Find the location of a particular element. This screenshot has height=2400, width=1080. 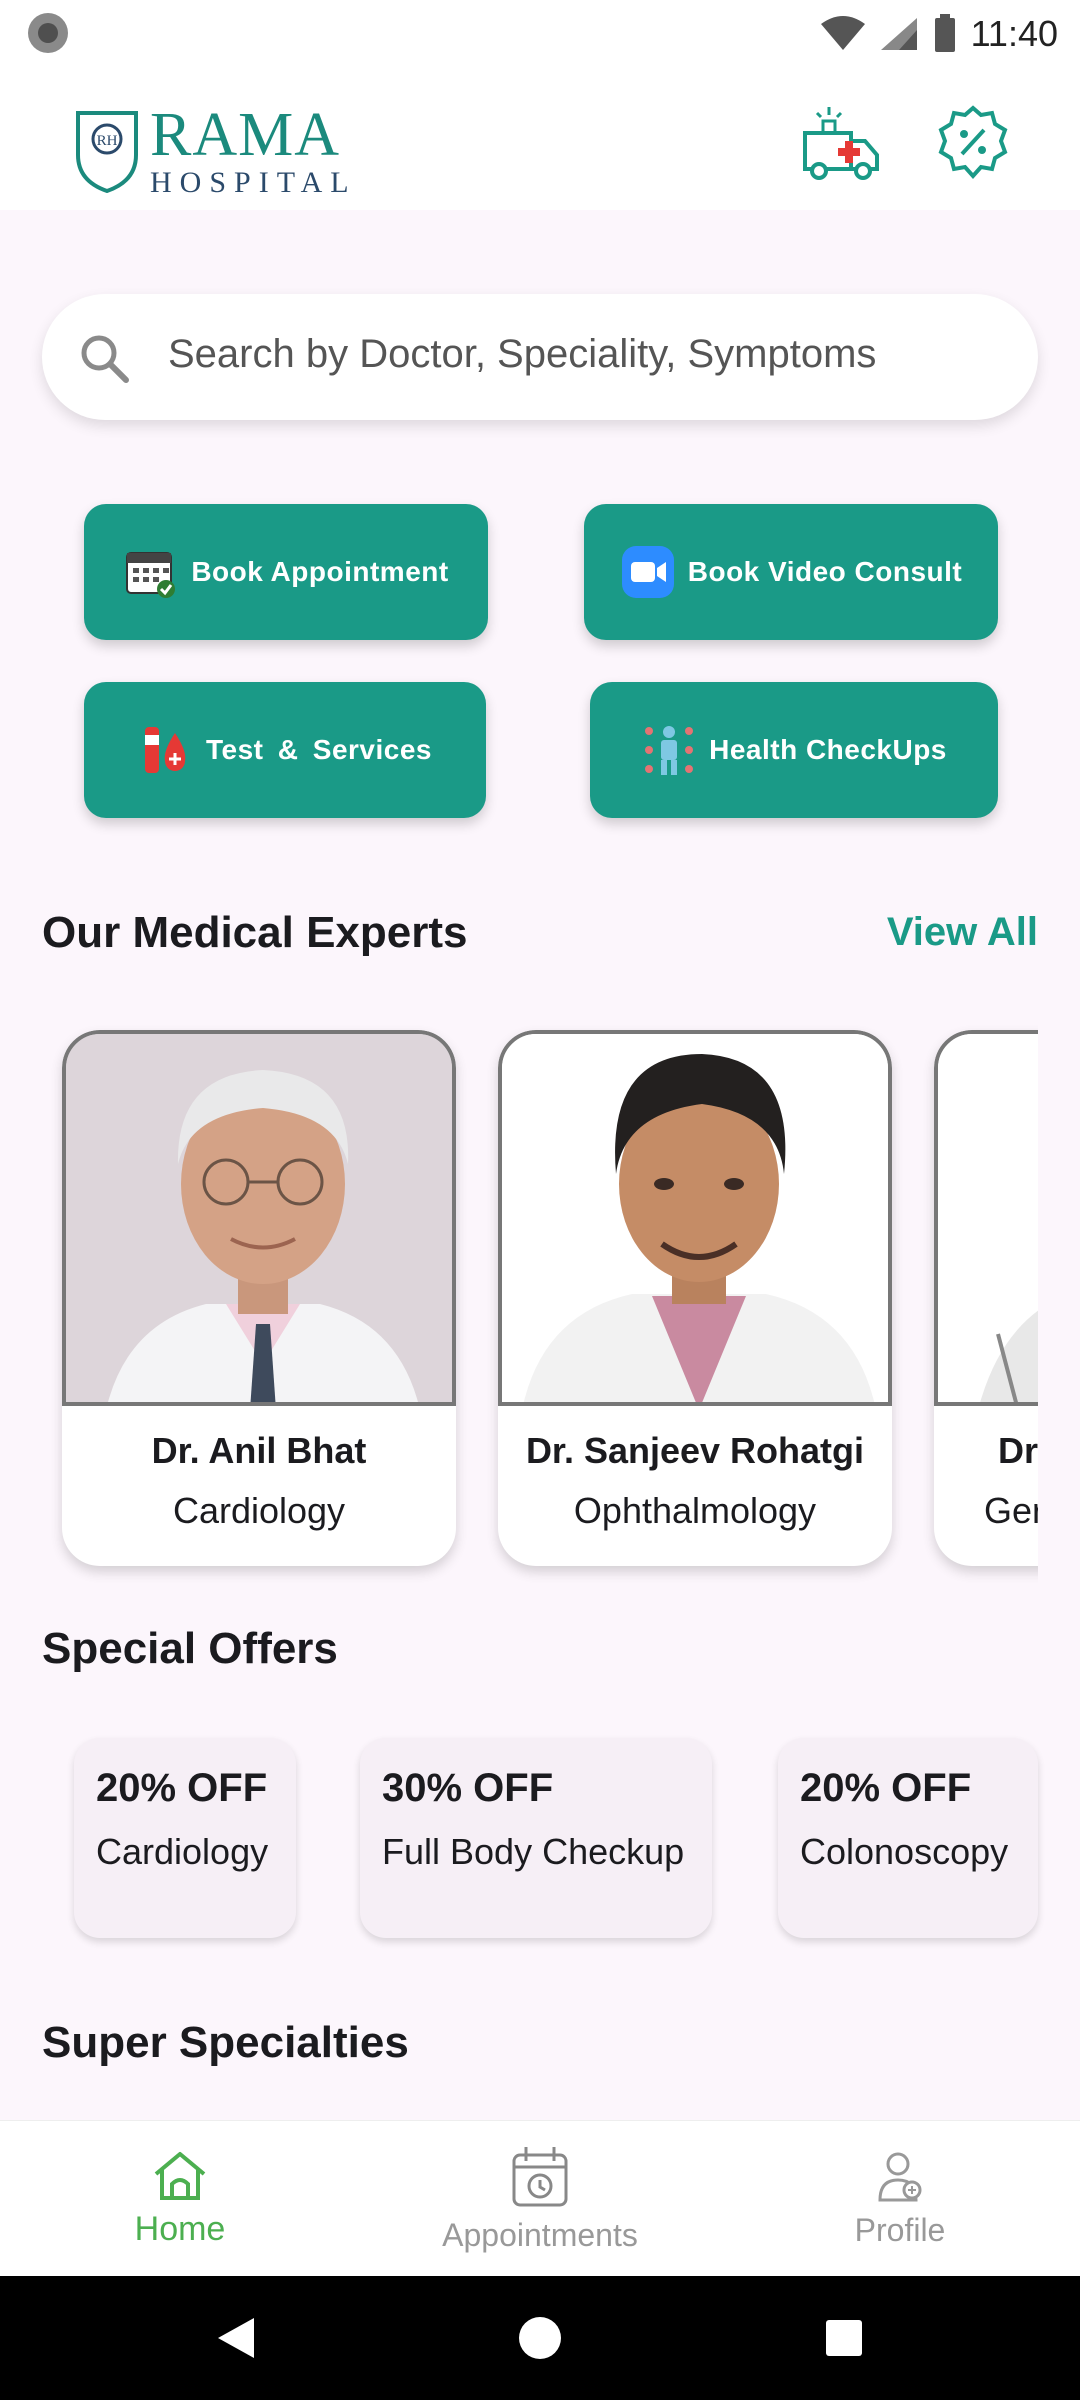

battery-icon is located at coordinates (944, 33).